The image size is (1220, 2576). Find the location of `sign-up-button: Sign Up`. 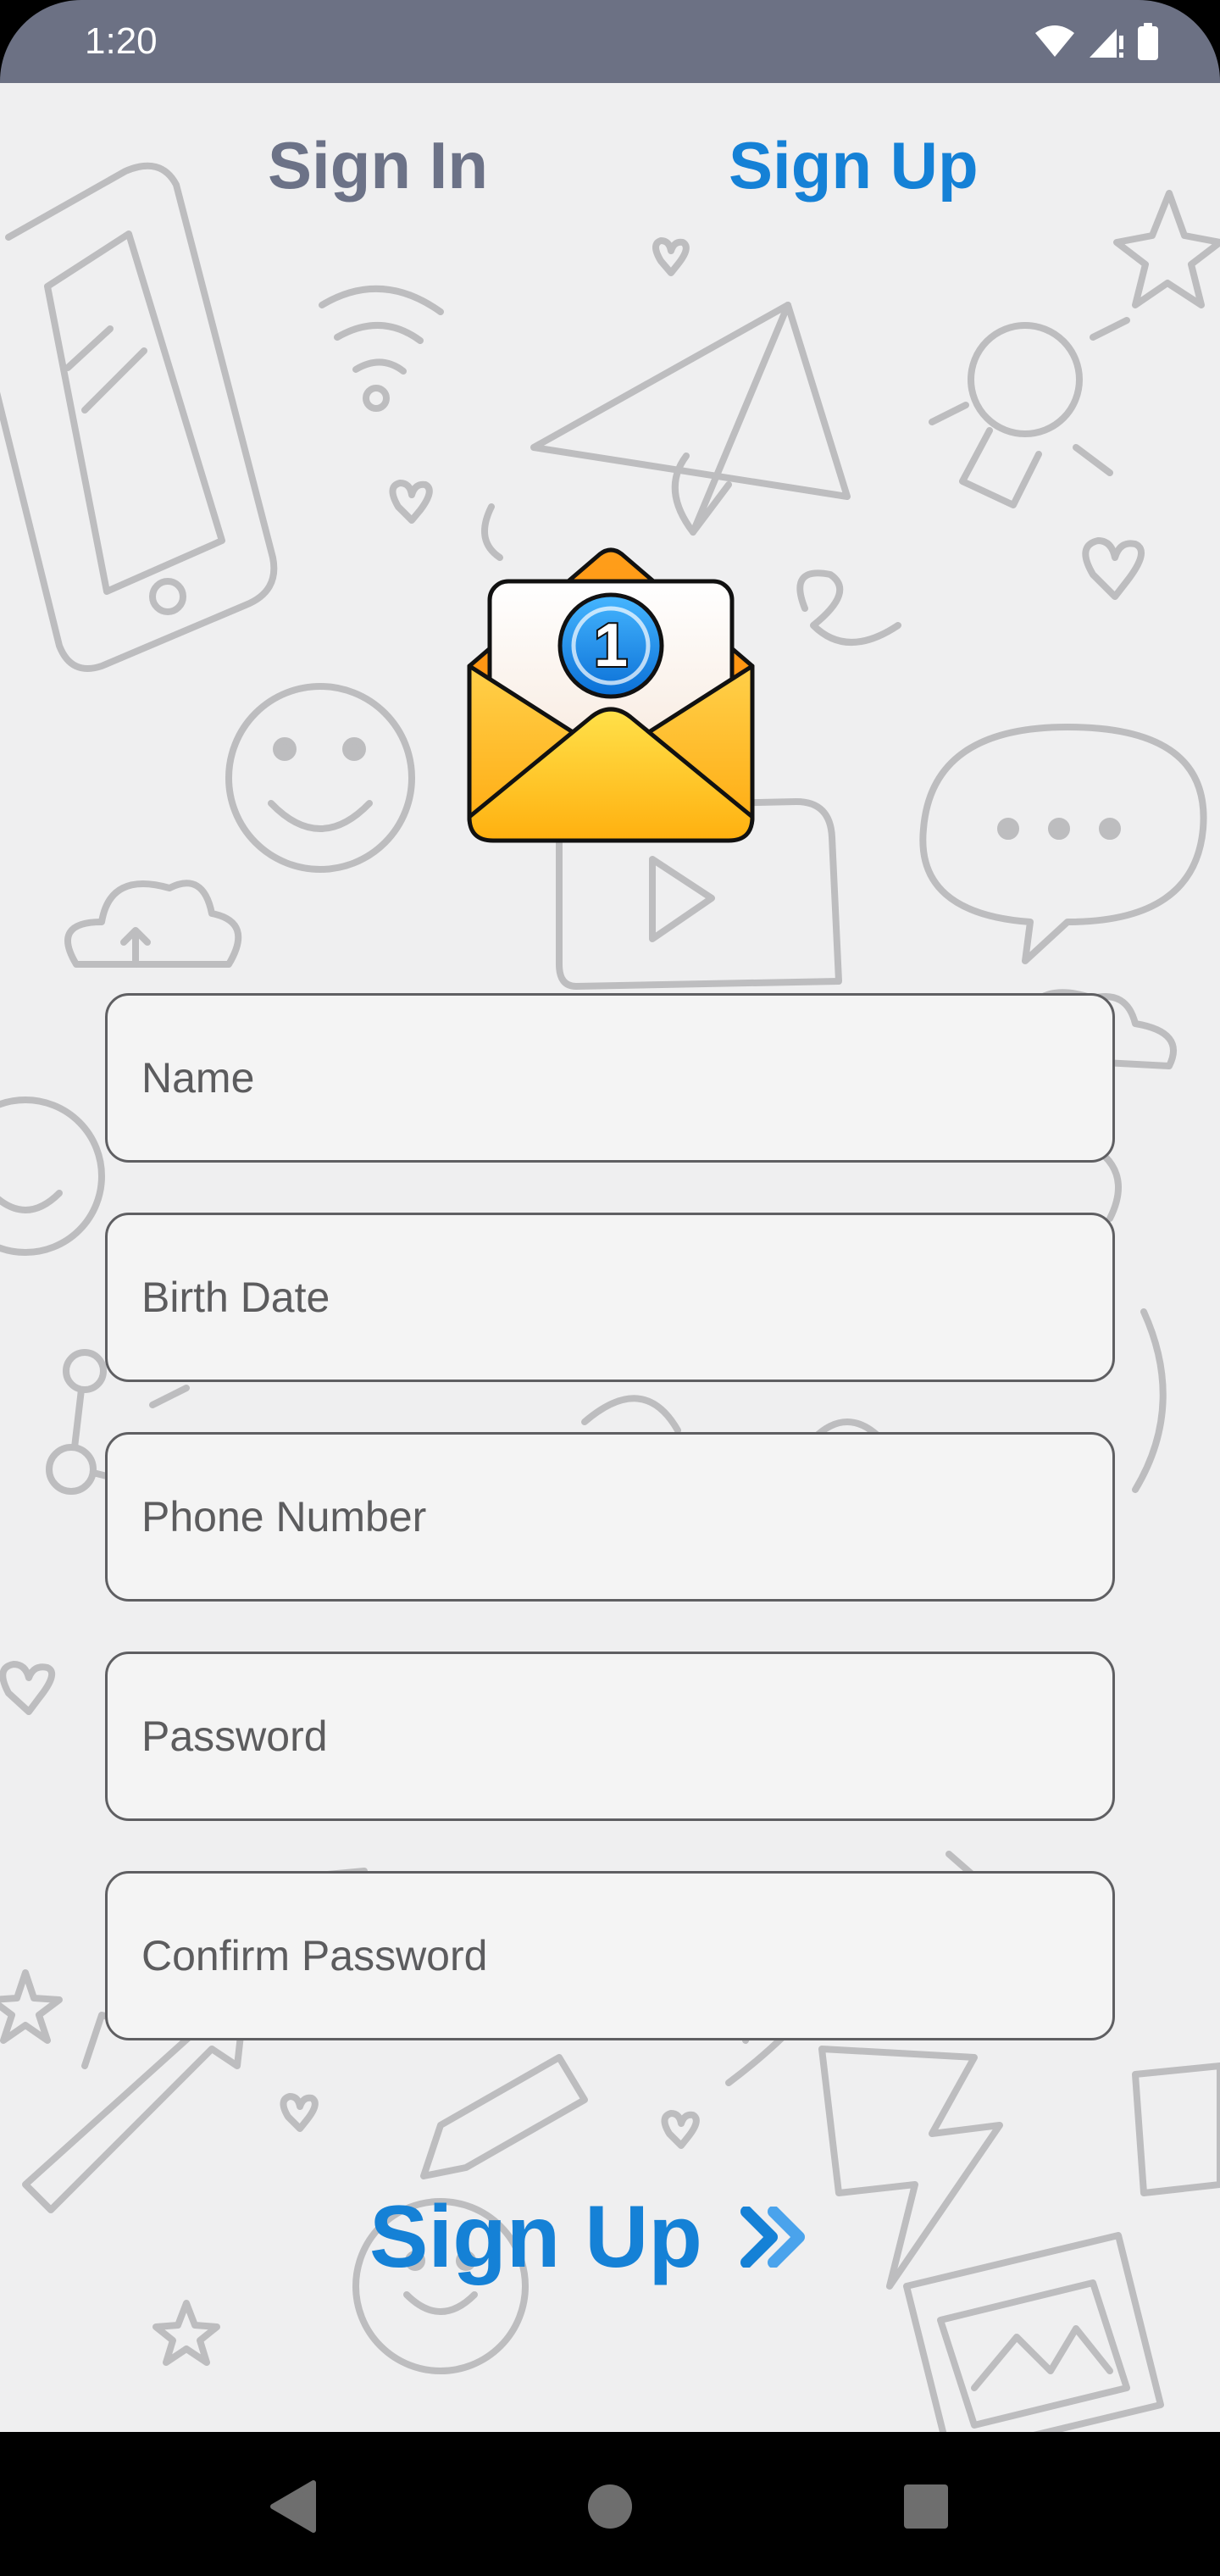

sign-up-button: Sign Up is located at coordinates (588, 2237).